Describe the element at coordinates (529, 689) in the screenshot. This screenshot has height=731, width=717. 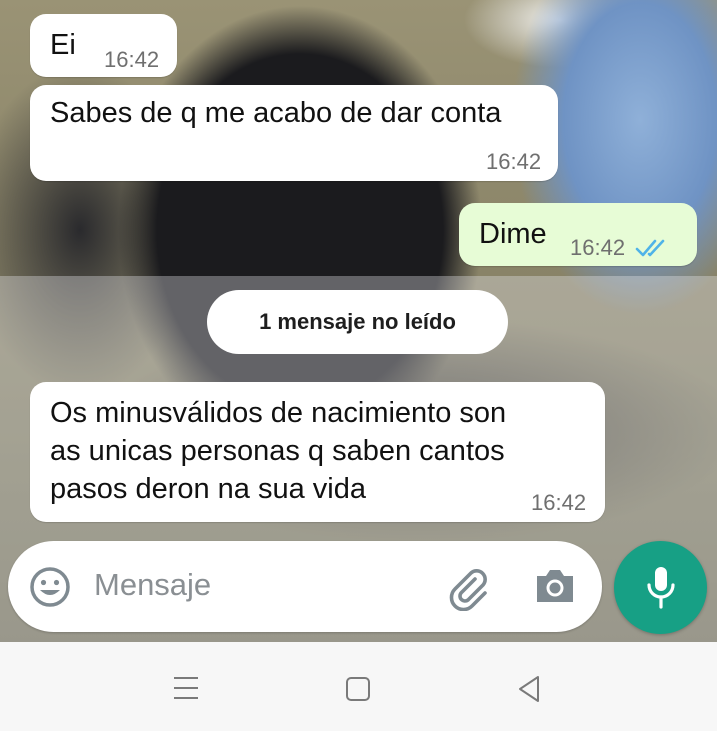
I see `back-triangle-icon` at that location.